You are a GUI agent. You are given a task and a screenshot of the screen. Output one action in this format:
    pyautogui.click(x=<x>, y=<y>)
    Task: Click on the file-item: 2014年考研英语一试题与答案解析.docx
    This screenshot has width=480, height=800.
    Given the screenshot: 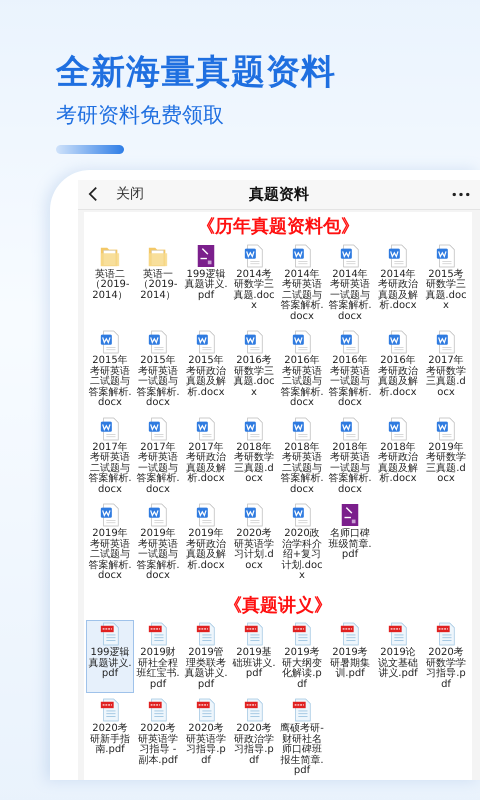 What is the action you would take?
    pyautogui.click(x=350, y=284)
    